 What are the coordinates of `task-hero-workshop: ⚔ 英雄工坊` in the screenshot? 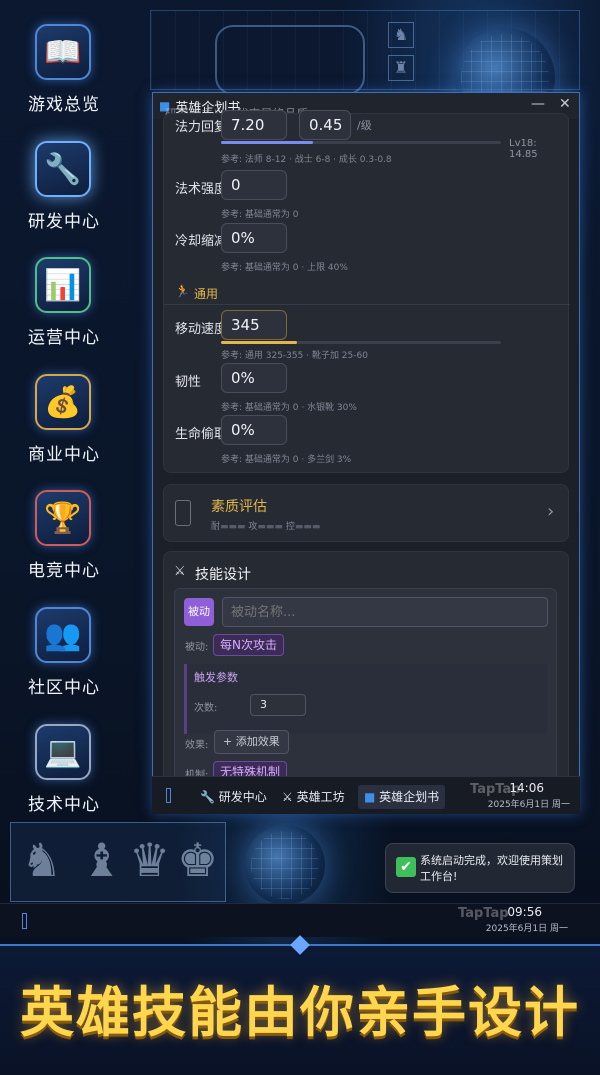 It's located at (313, 797).